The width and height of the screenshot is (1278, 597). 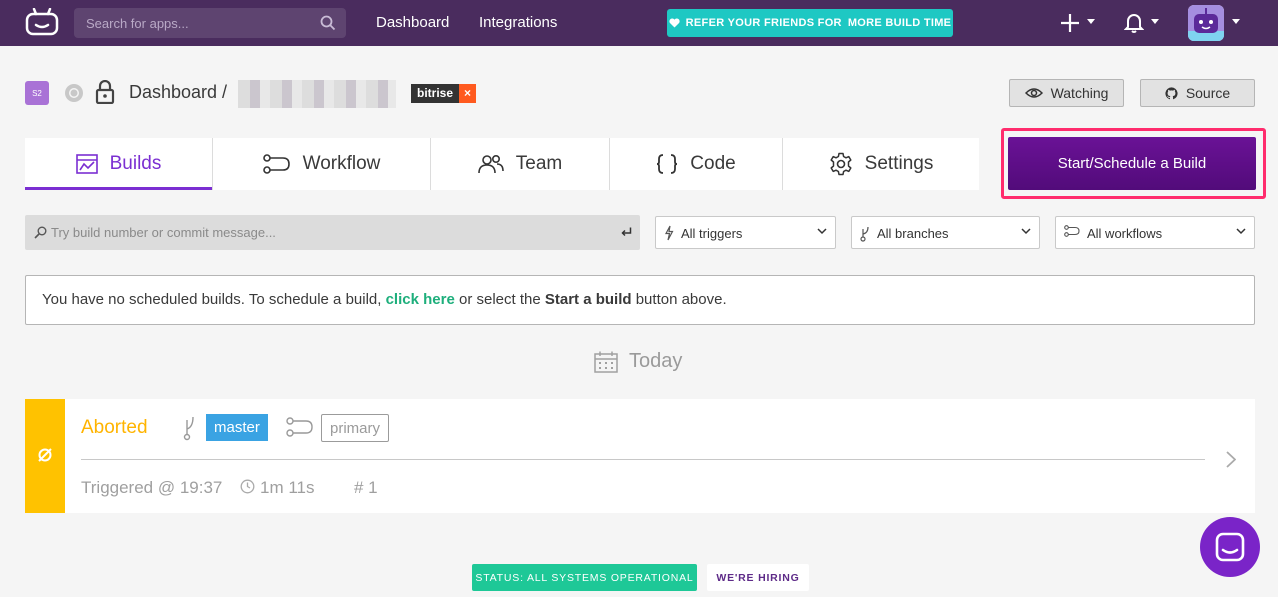 I want to click on calendar-icon, so click(x=606, y=362).